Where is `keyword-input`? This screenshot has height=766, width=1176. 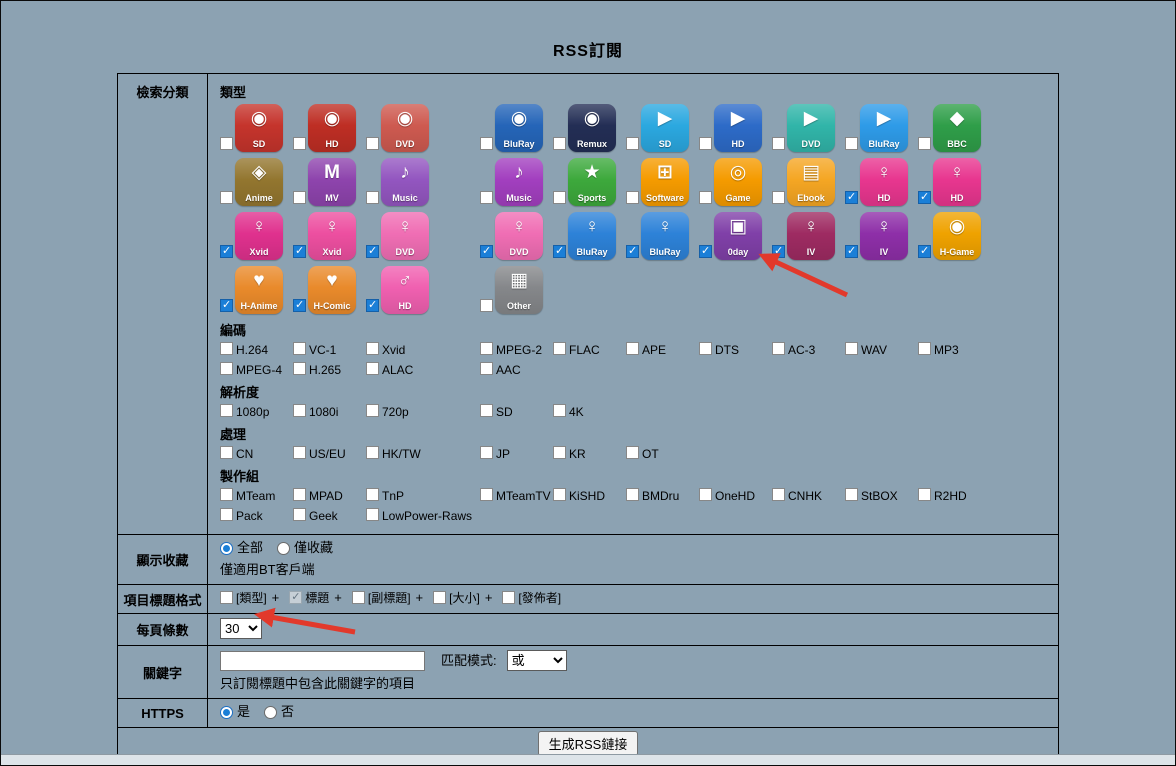 keyword-input is located at coordinates (322, 660).